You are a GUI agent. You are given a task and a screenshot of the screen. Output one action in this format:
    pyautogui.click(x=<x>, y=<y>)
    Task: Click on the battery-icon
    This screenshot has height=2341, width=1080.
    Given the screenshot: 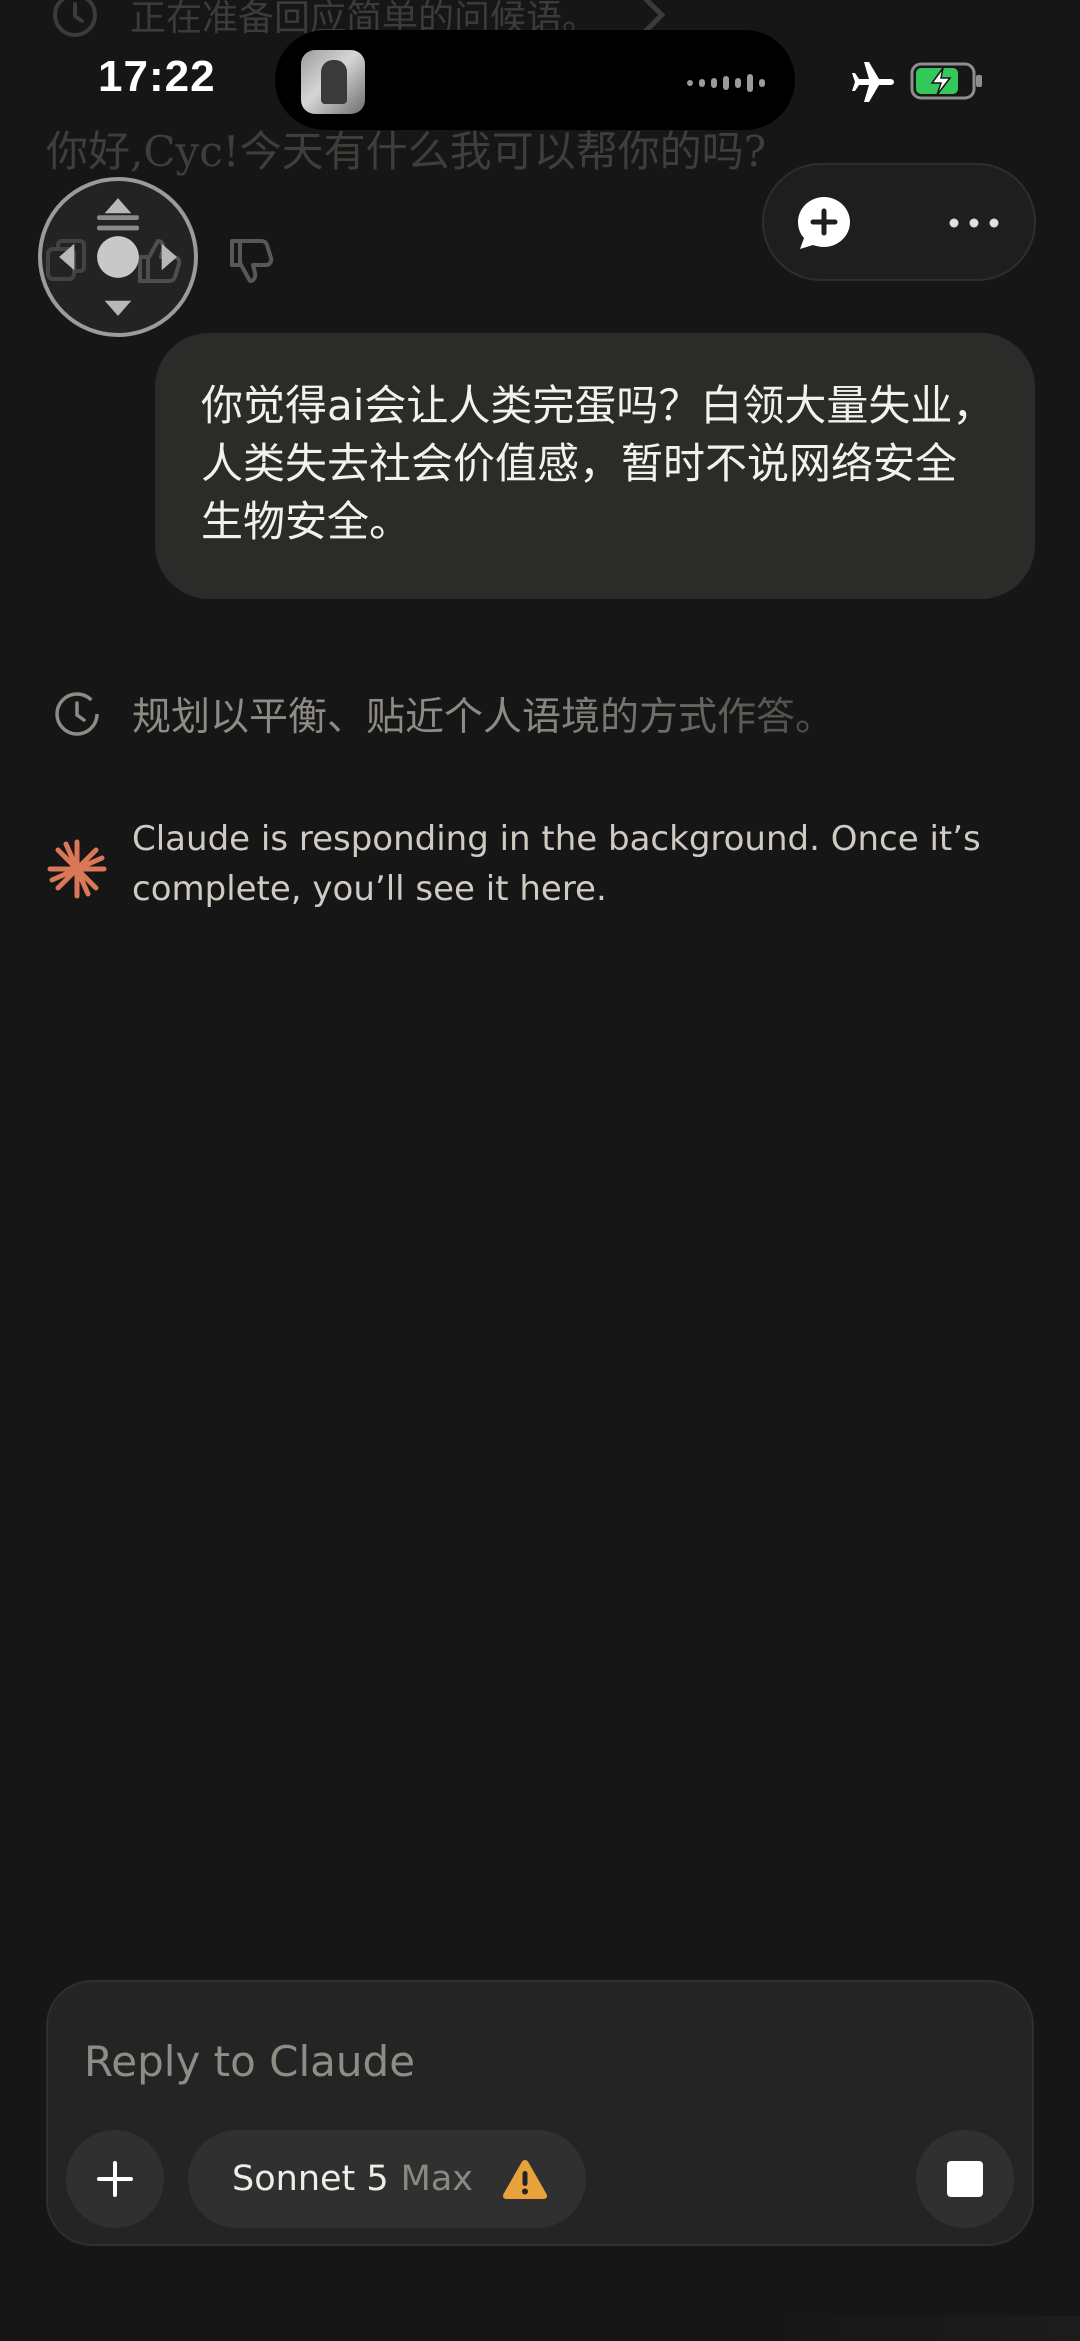 What is the action you would take?
    pyautogui.click(x=946, y=81)
    